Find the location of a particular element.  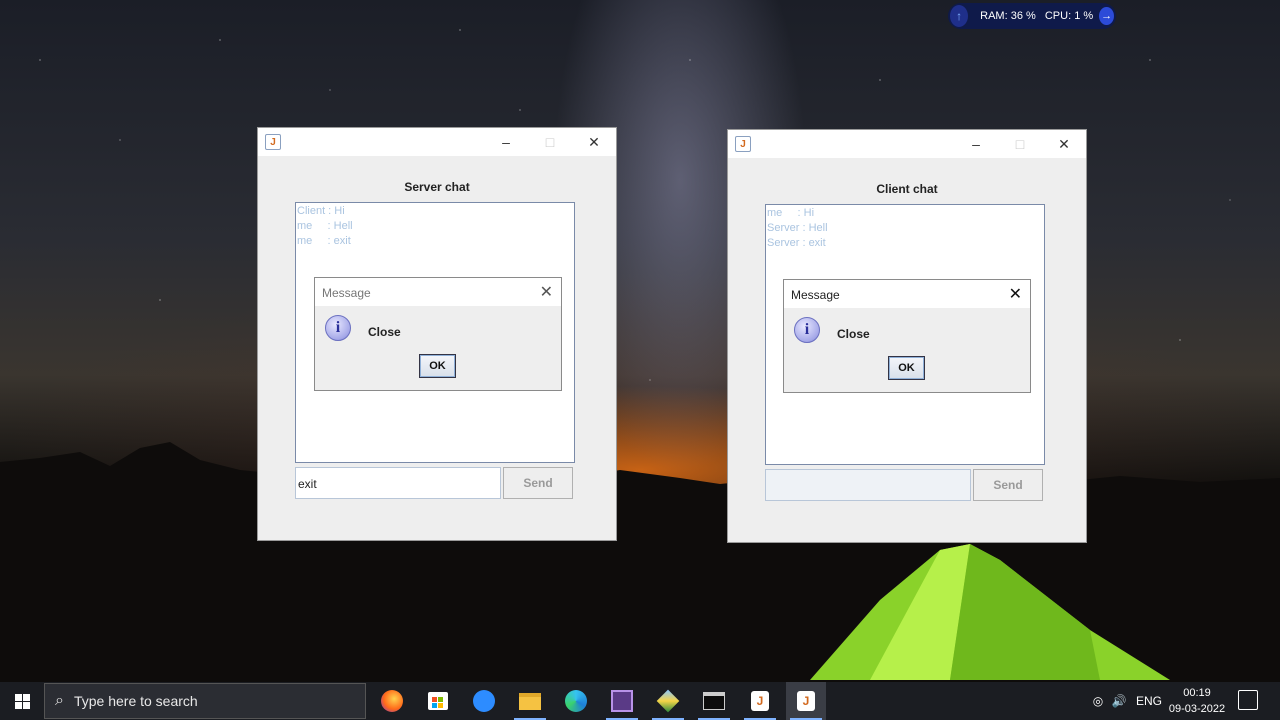

chat-message: Server : Hell is located at coordinates (797, 228).